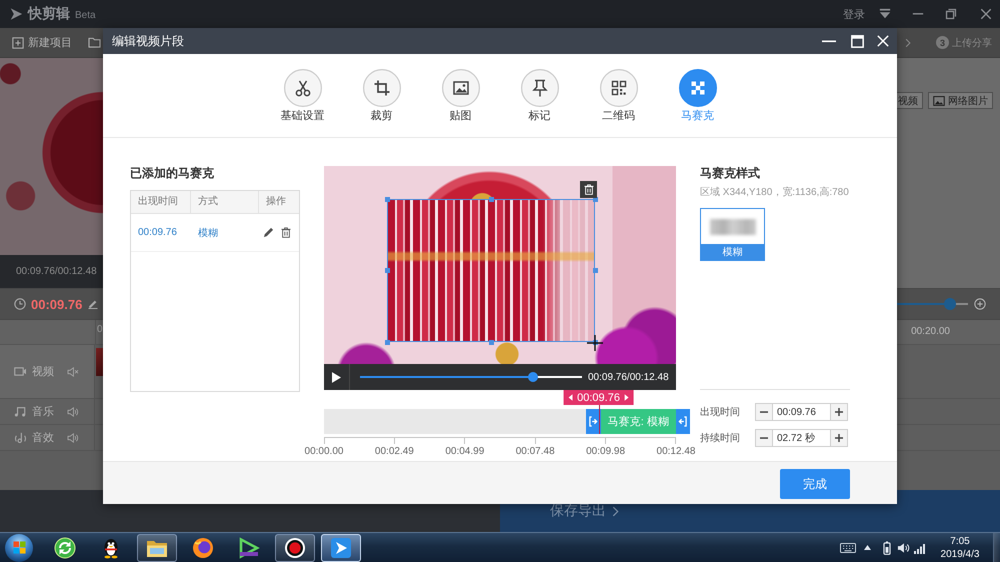 Image resolution: width=1000 pixels, height=562 pixels. Describe the element at coordinates (972, 43) in the screenshot. I see `upload-share-step: 上传分享` at that location.